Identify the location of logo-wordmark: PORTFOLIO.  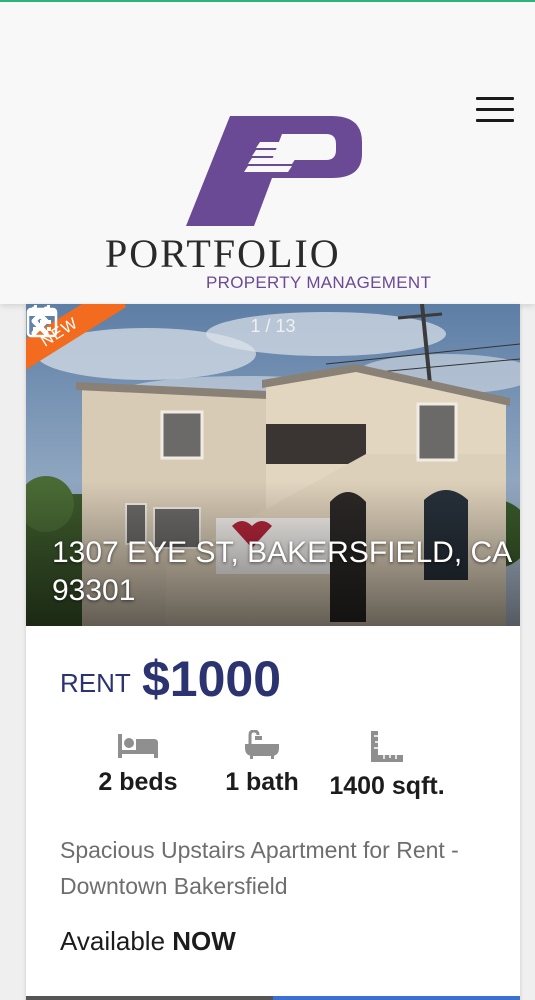
(223, 253).